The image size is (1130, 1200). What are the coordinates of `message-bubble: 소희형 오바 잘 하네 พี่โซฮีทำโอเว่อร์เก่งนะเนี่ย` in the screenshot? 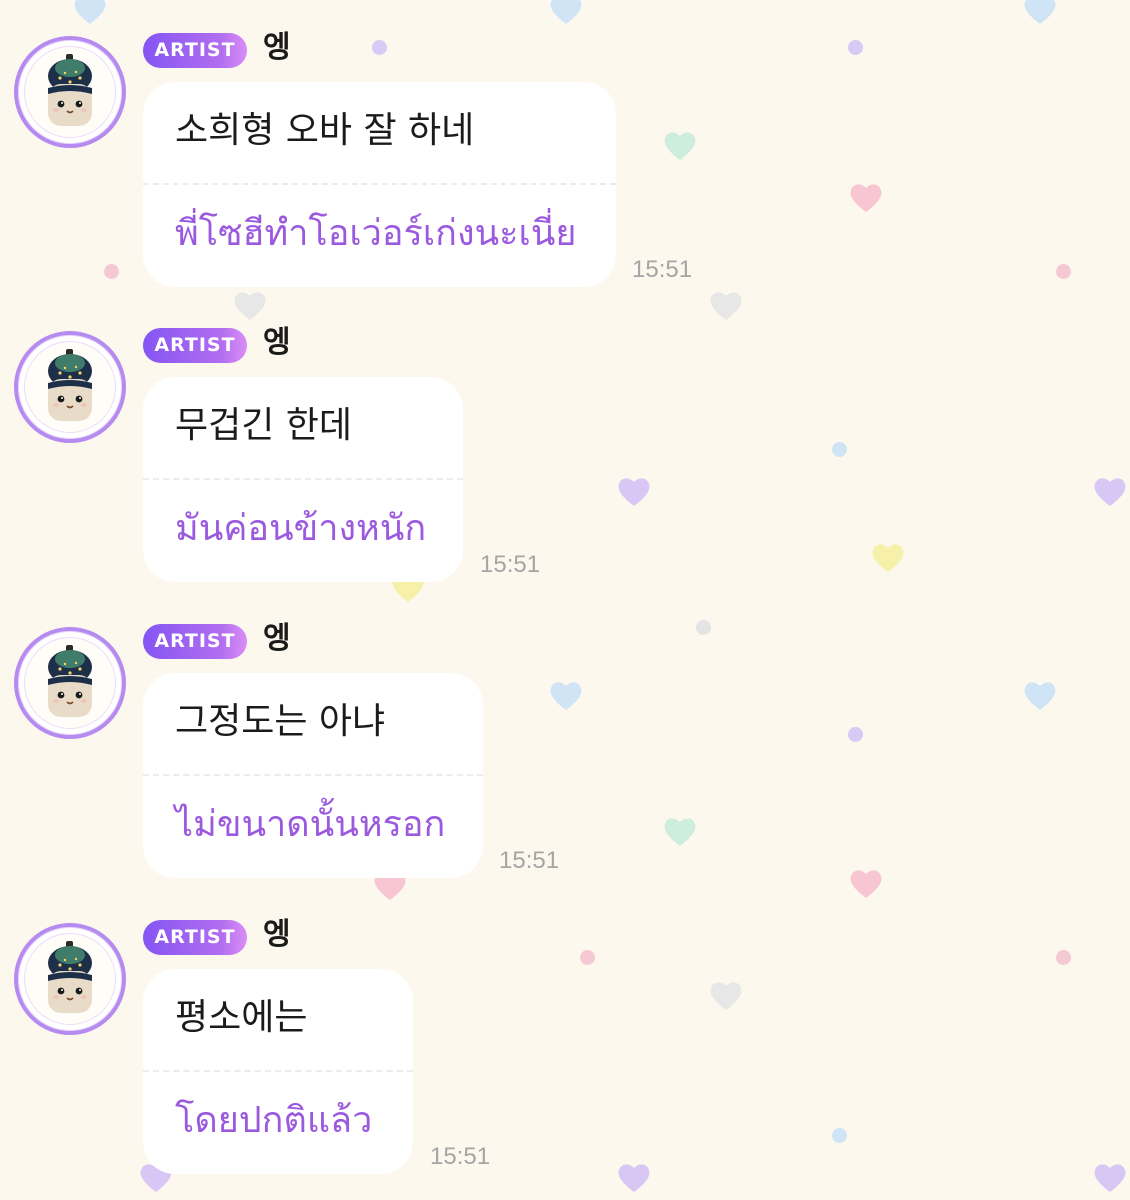 It's located at (379, 184).